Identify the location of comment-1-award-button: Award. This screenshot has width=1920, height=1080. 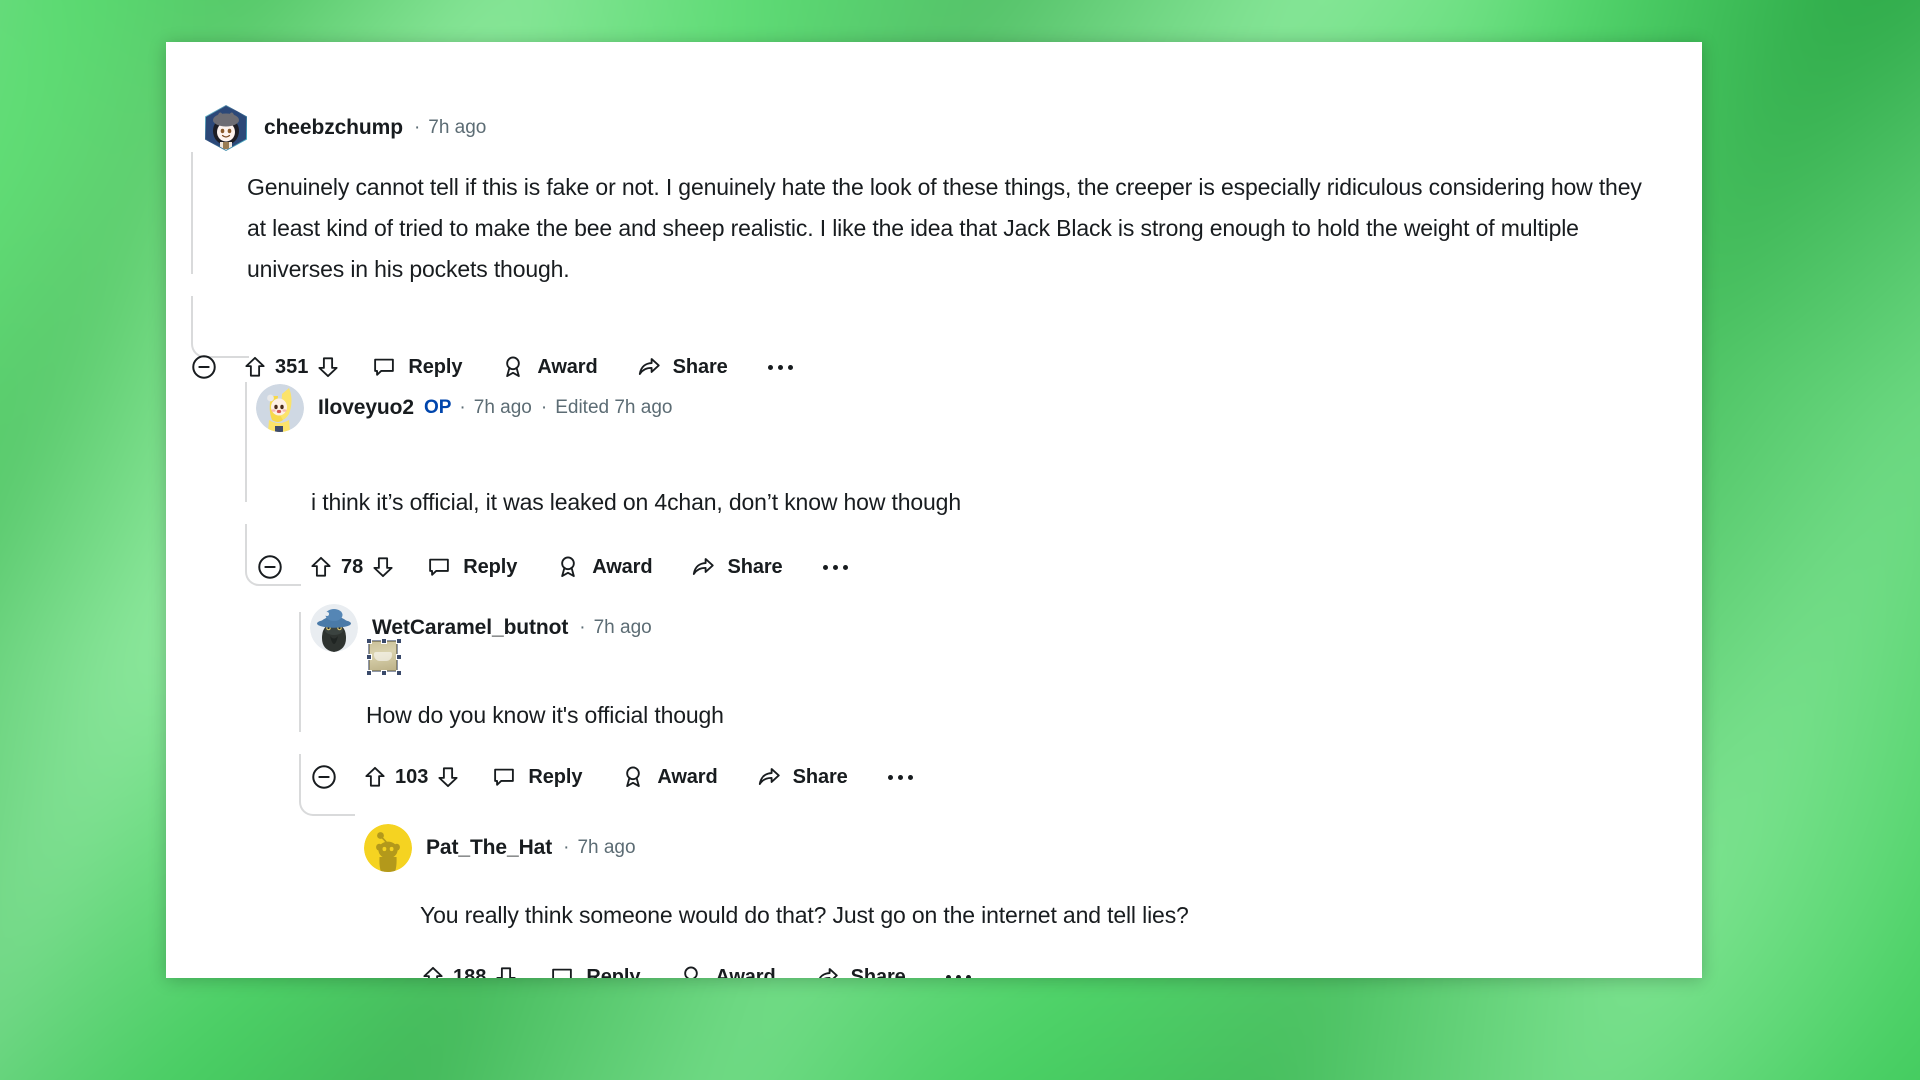
(549, 367).